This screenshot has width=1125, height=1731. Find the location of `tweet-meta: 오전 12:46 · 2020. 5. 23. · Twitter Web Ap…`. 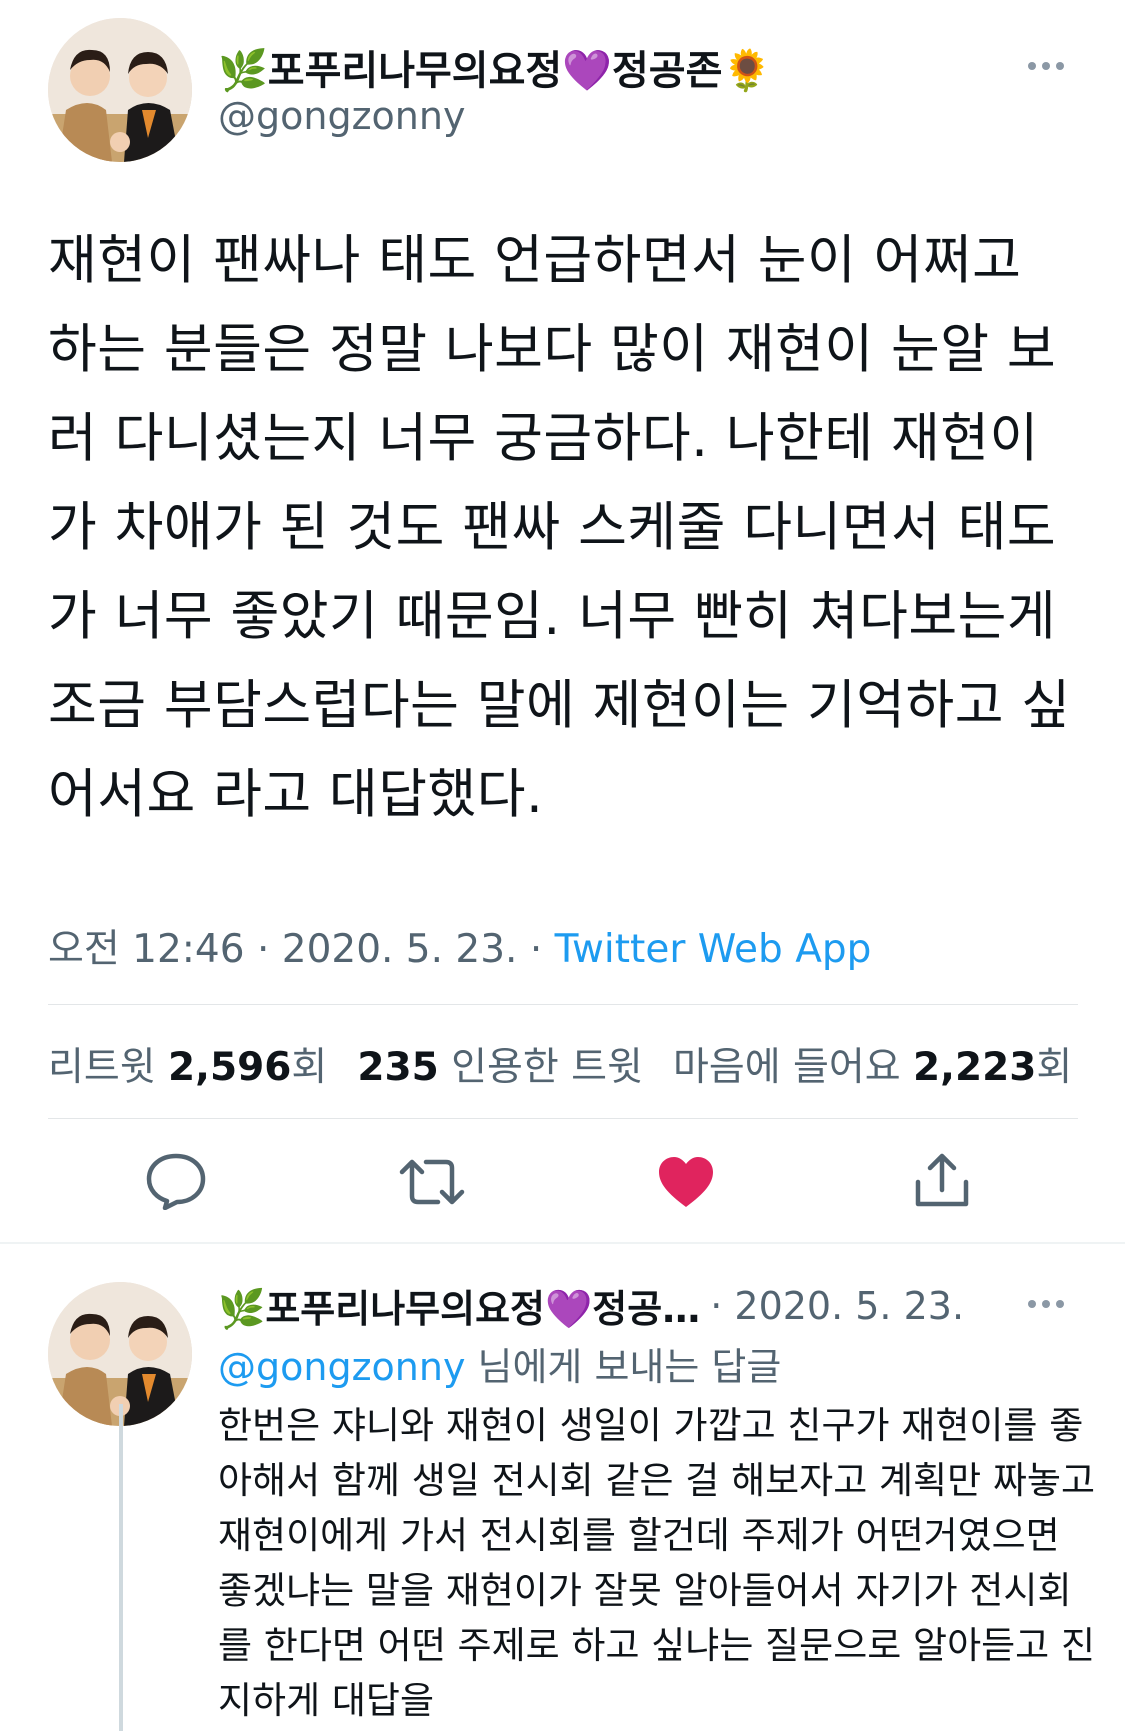

tweet-meta: 오전 12:46 · 2020. 5. 23. · Twitter Web Ap… is located at coordinates (459, 946).